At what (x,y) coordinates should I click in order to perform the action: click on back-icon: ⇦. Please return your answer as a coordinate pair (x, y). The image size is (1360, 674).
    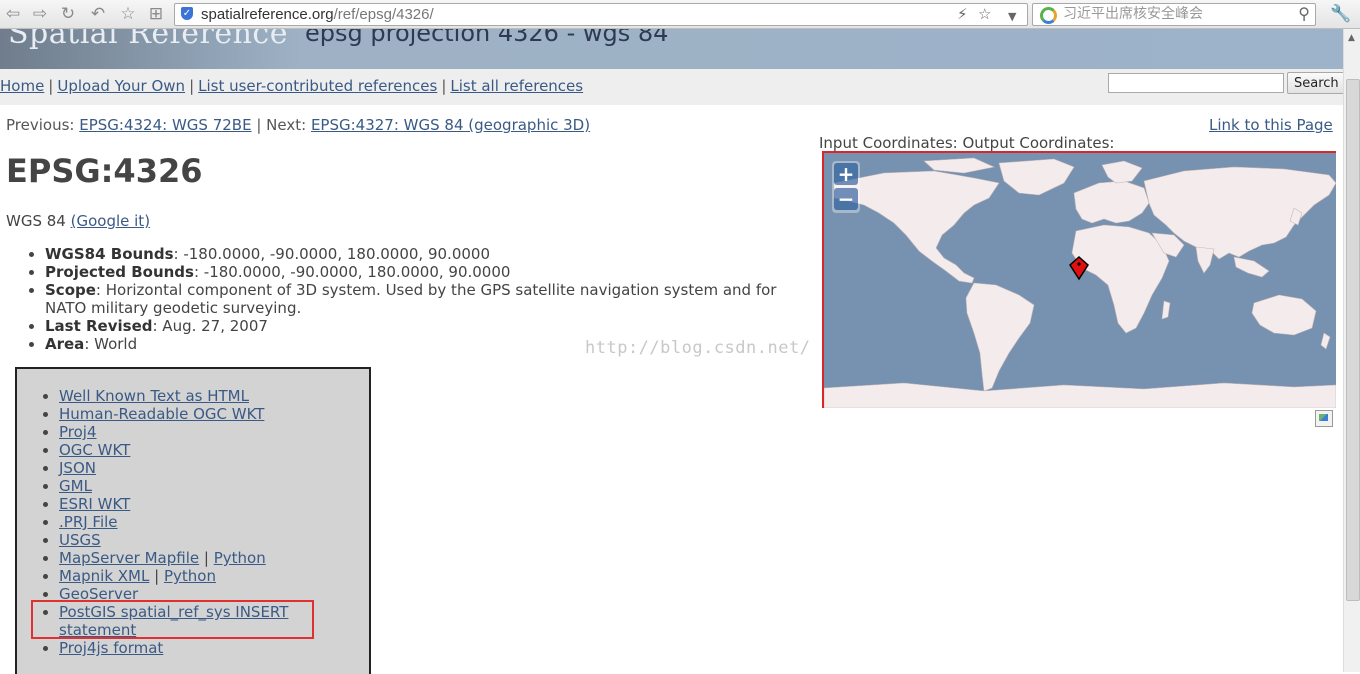
    Looking at the image, I should click on (13, 14).